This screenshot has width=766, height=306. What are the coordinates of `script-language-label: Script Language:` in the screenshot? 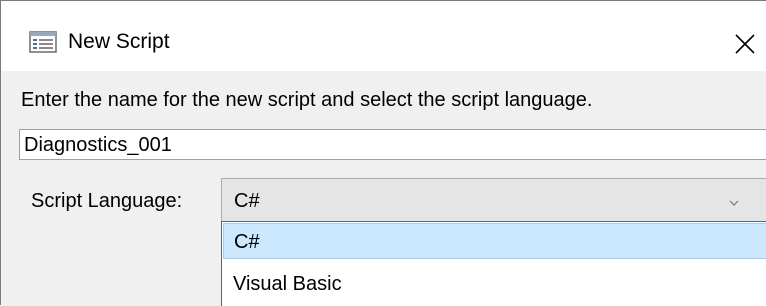 It's located at (107, 201).